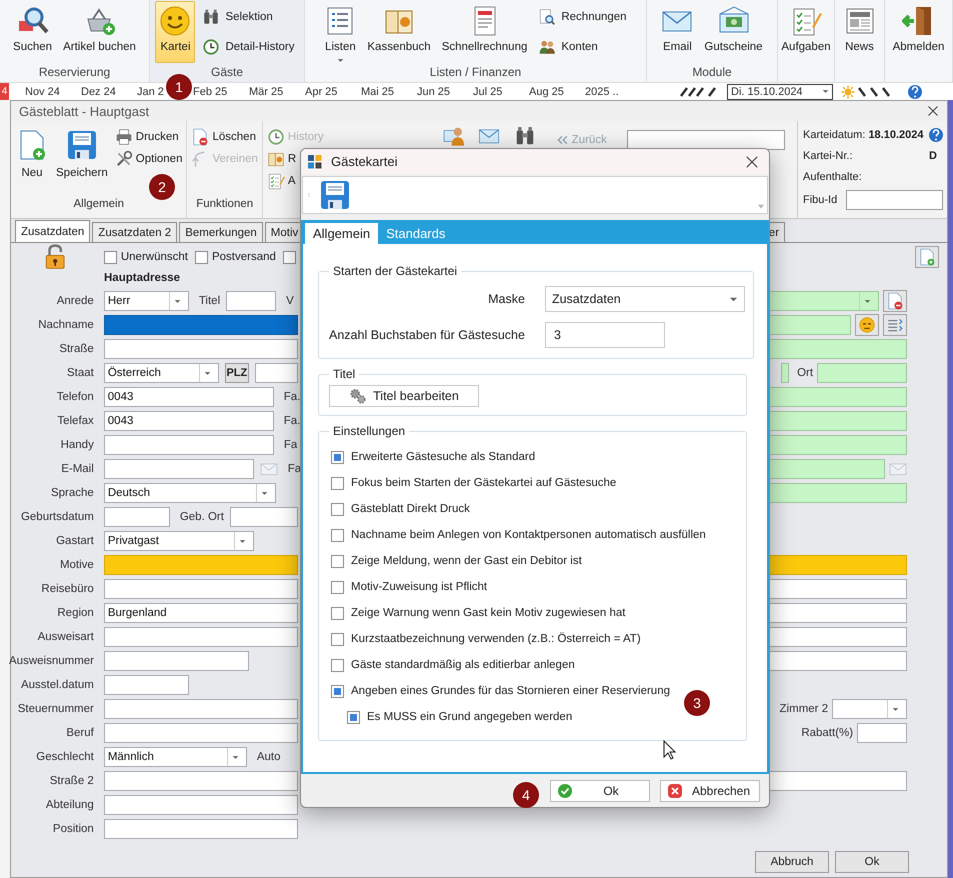  I want to click on ribbon-button: Konten, so click(582, 47).